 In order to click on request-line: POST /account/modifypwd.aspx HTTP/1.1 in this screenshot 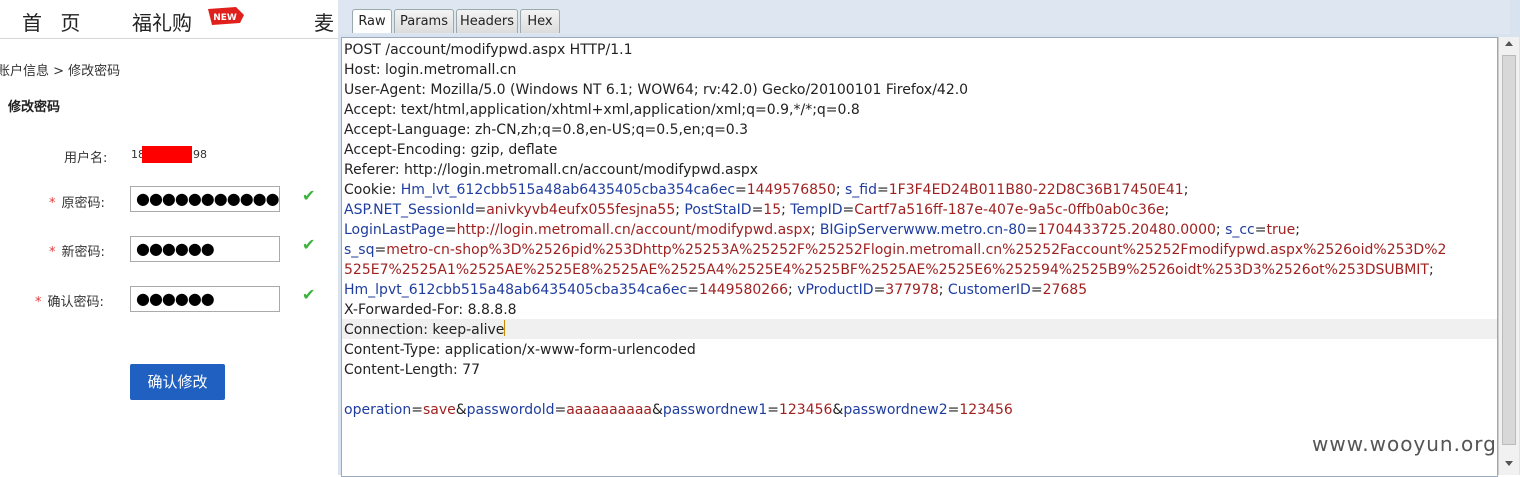, I will do `click(488, 50)`.